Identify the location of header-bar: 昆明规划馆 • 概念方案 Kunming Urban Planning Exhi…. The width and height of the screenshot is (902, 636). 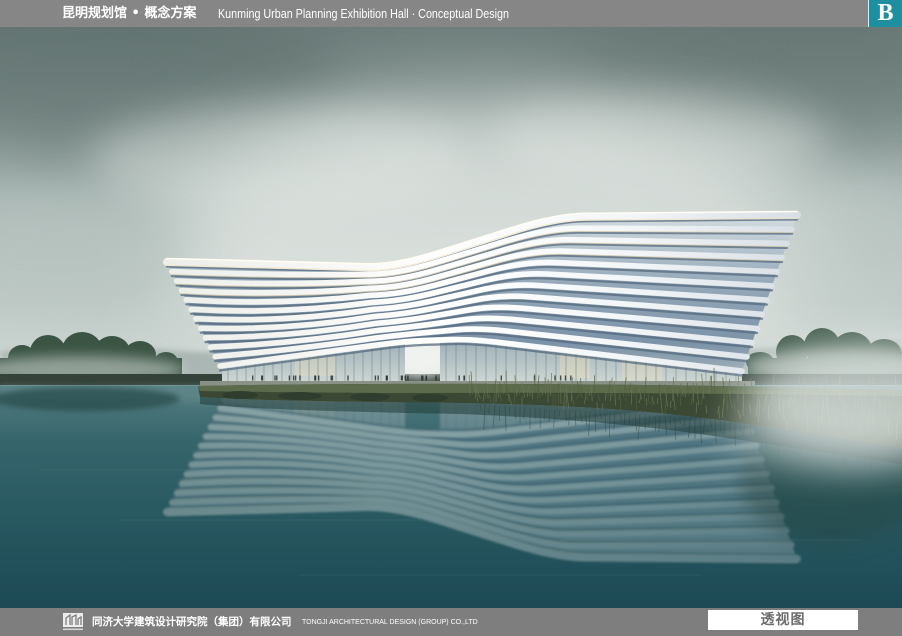
(451, 13).